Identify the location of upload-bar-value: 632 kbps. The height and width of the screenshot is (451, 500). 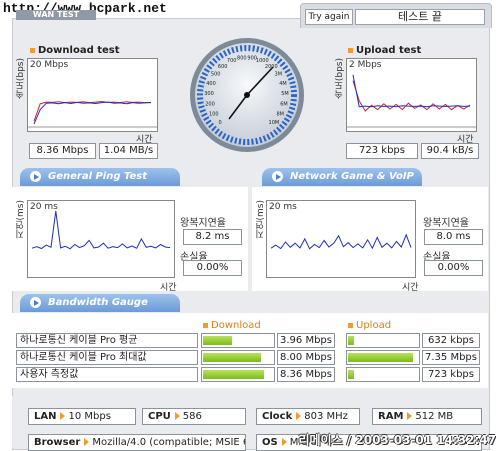
(451, 340).